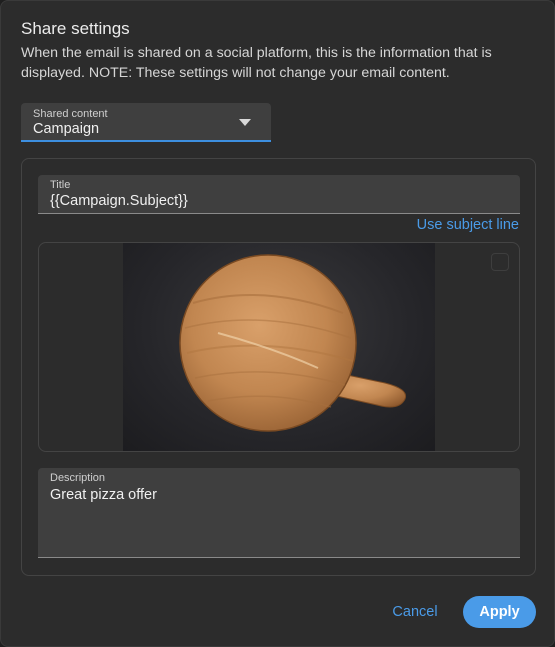  I want to click on shared-content-select: Shared content Campaign, so click(146, 122).